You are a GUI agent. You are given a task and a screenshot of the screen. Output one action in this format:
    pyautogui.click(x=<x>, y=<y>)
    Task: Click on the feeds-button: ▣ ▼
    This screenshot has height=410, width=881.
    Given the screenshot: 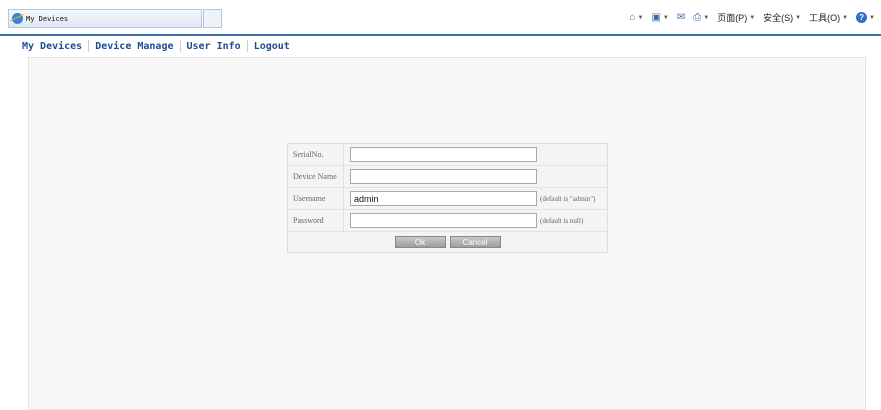 What is the action you would take?
    pyautogui.click(x=659, y=17)
    